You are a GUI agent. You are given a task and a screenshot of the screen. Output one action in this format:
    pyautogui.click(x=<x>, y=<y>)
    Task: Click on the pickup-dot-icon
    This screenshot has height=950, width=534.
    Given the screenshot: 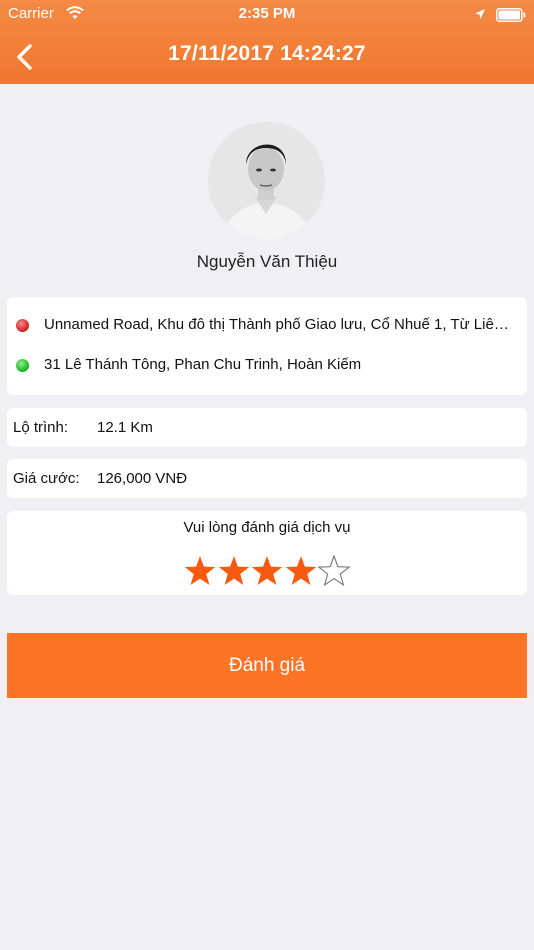 What is the action you would take?
    pyautogui.click(x=22, y=325)
    